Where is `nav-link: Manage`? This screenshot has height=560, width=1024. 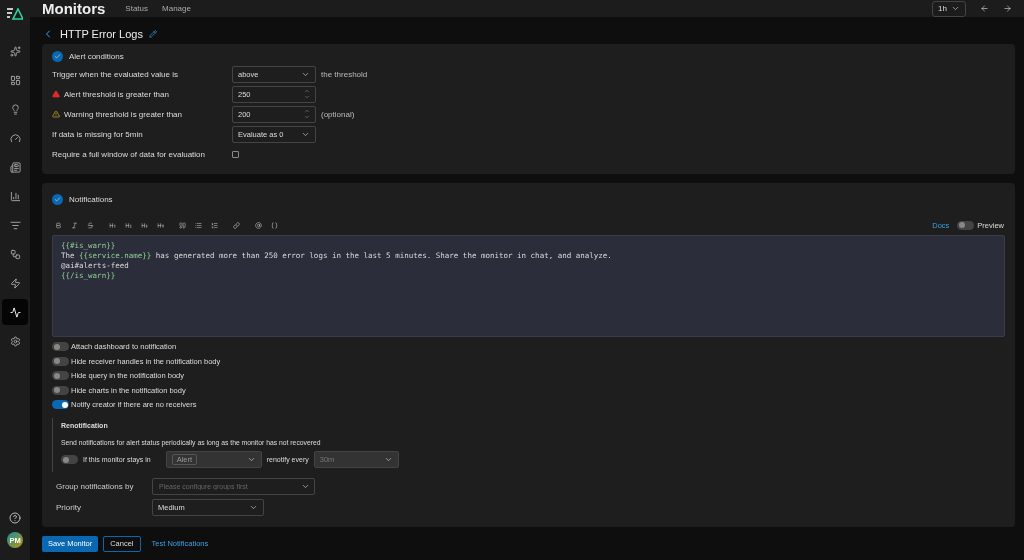
nav-link: Manage is located at coordinates (176, 8).